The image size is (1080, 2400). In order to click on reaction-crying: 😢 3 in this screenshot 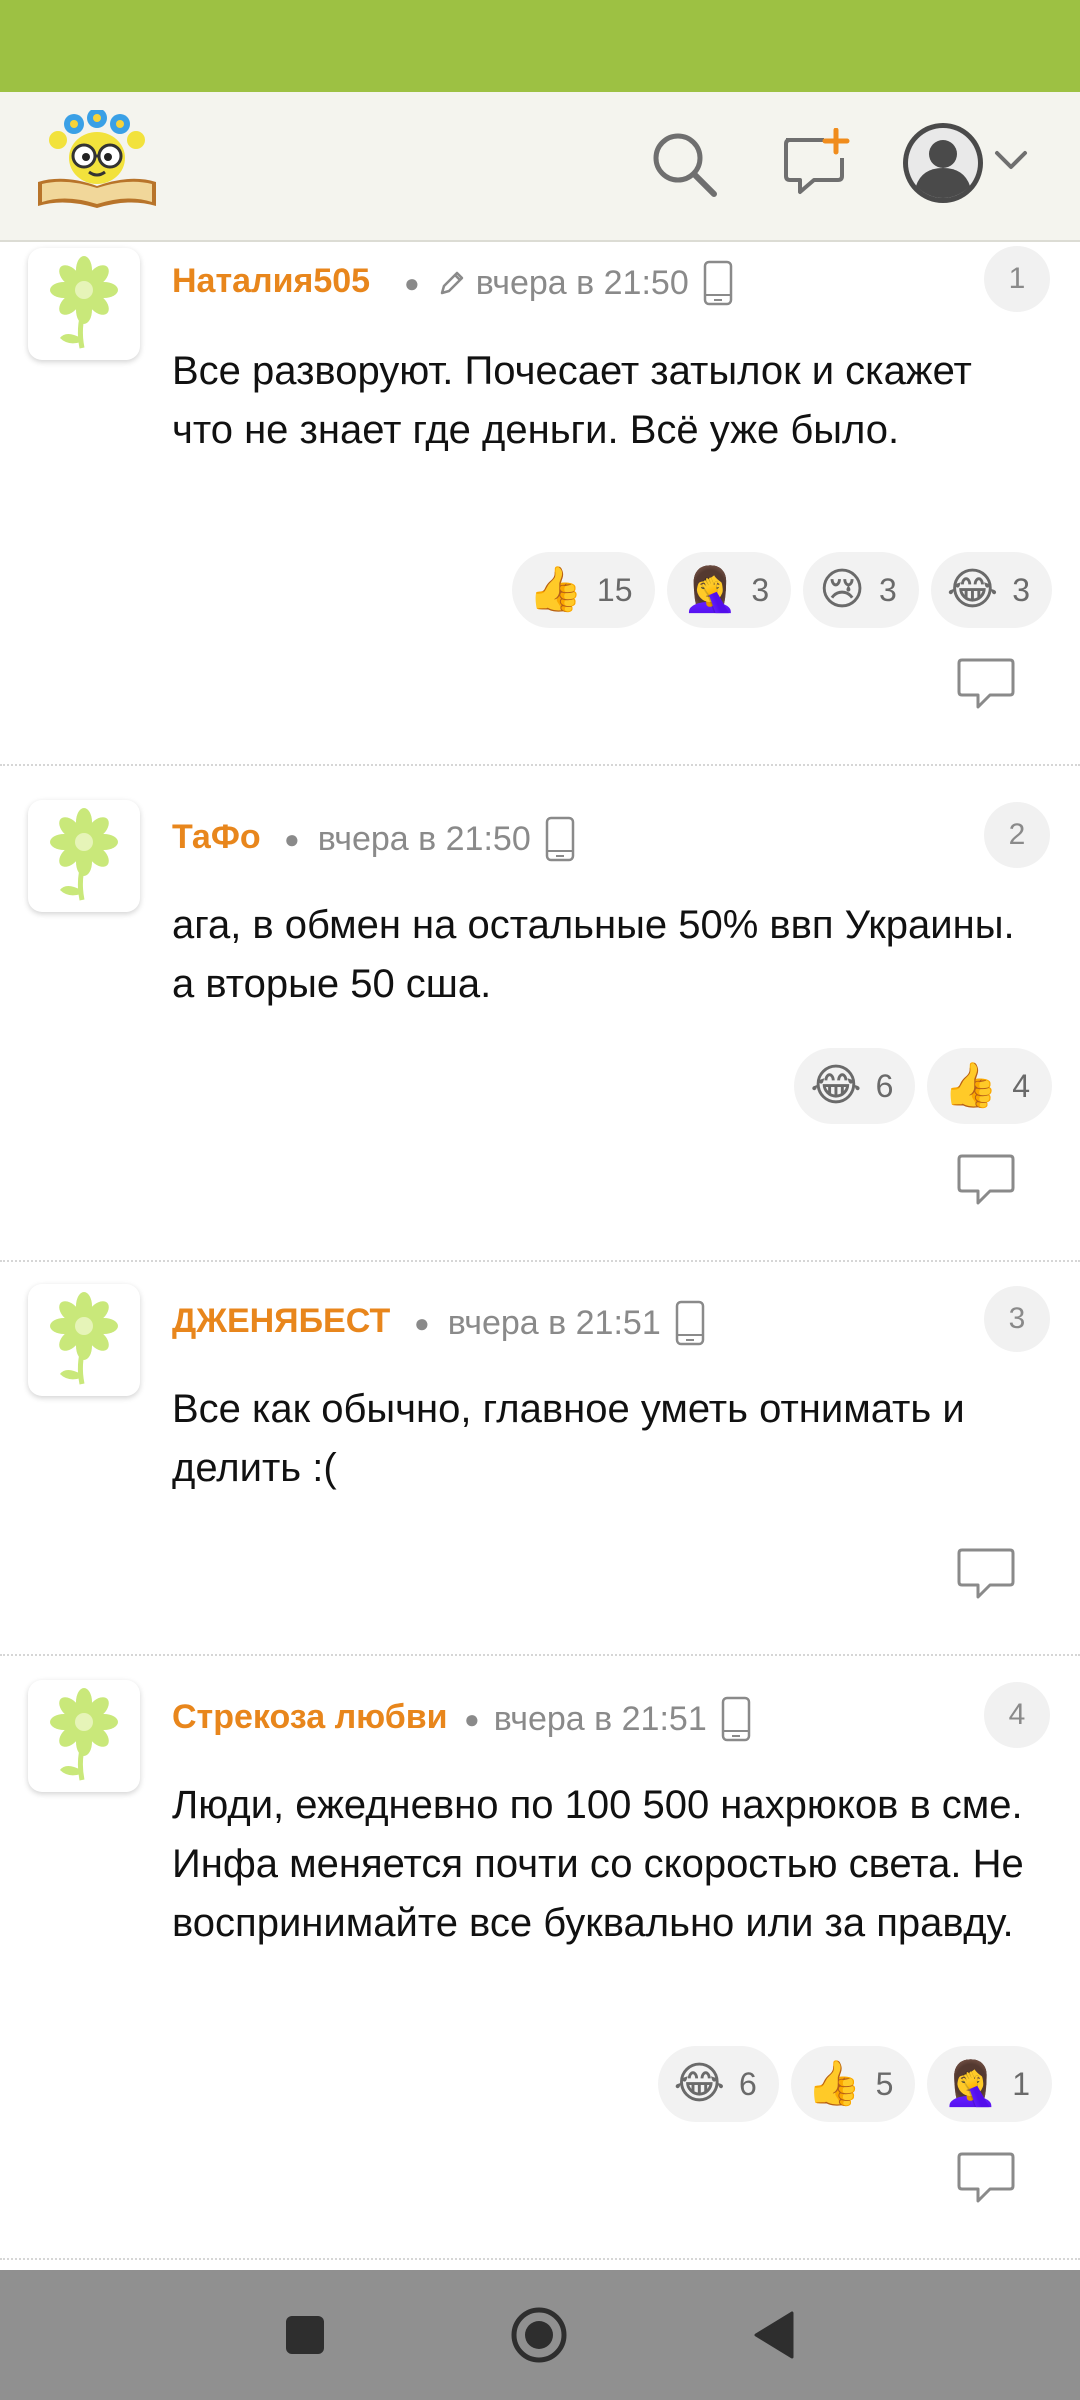, I will do `click(861, 590)`.